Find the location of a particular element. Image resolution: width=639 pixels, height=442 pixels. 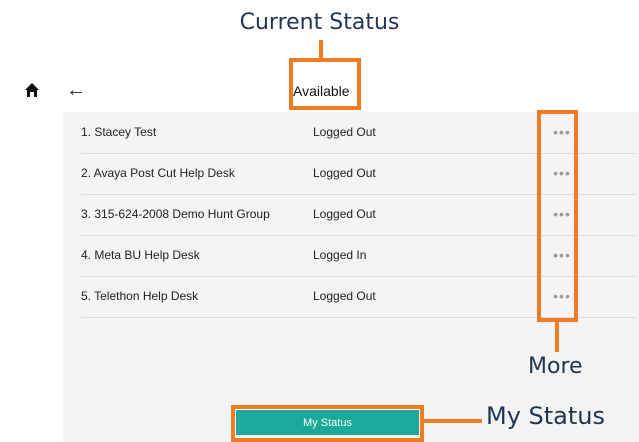

group-state: Logged In is located at coordinates (340, 255).